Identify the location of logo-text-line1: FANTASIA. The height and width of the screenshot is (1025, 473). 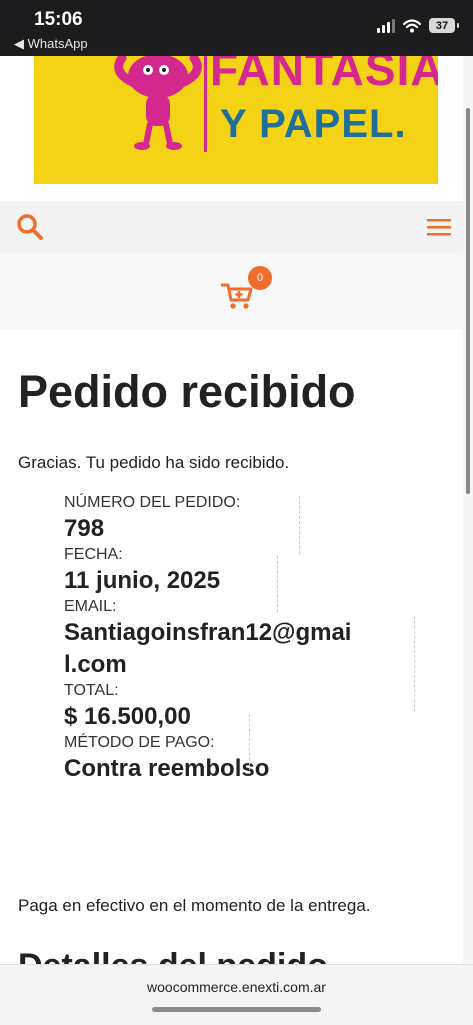
(324, 75).